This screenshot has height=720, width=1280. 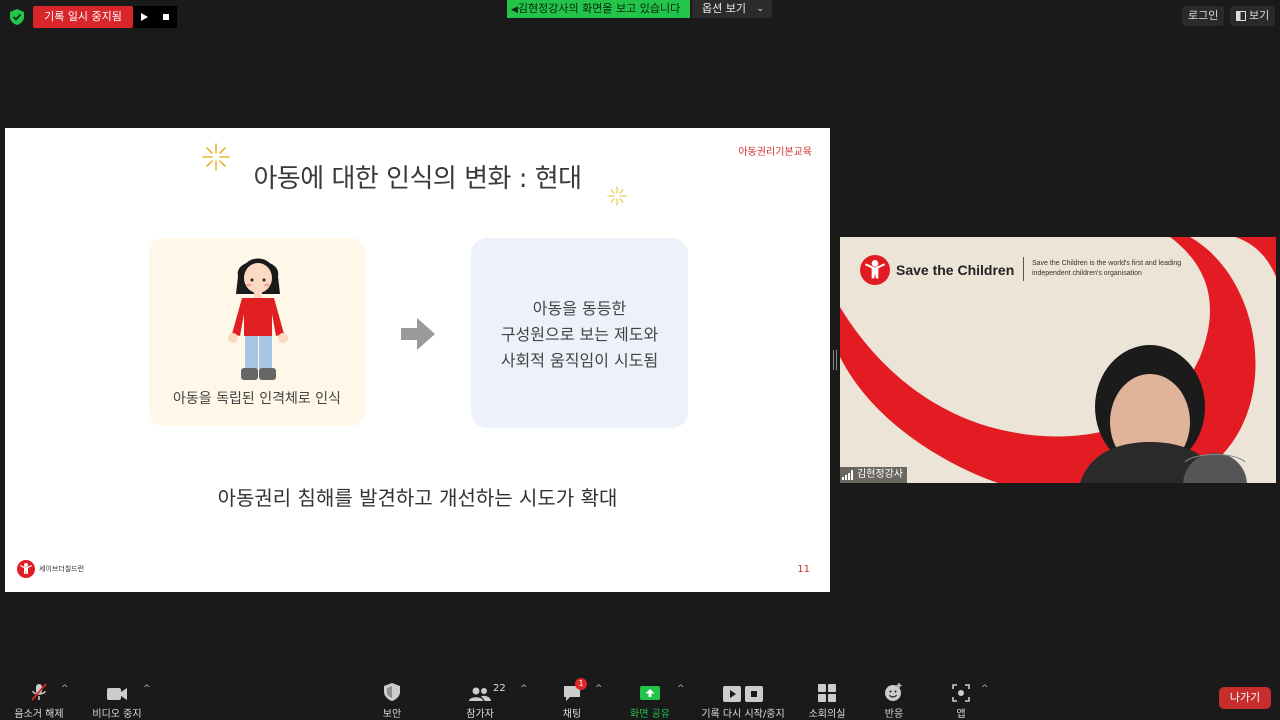 I want to click on record-toggle-button: 기록 다시 시작/중지, so click(x=743, y=700).